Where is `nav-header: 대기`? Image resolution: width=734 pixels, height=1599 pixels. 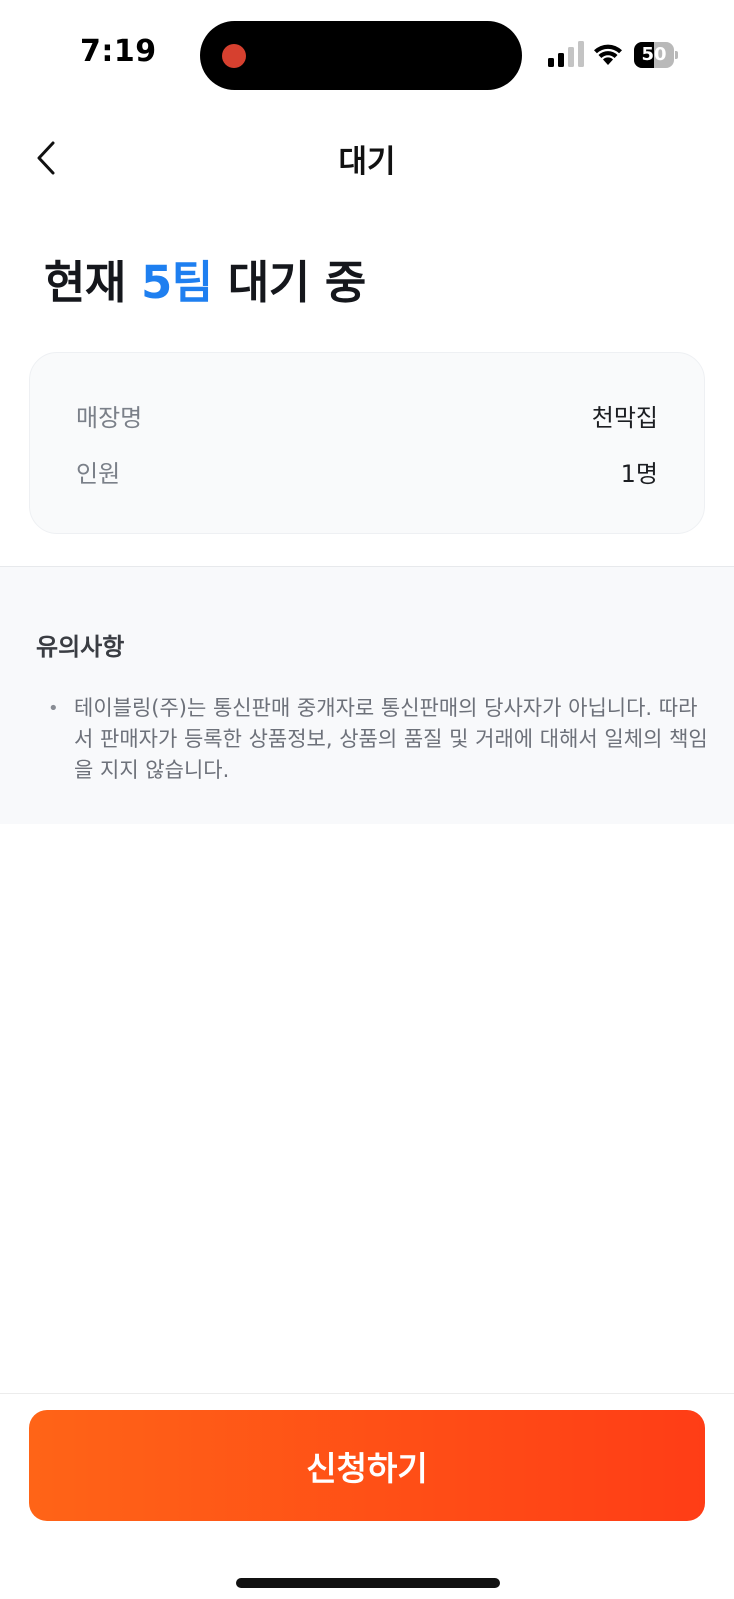
nav-header: 대기 is located at coordinates (367, 158).